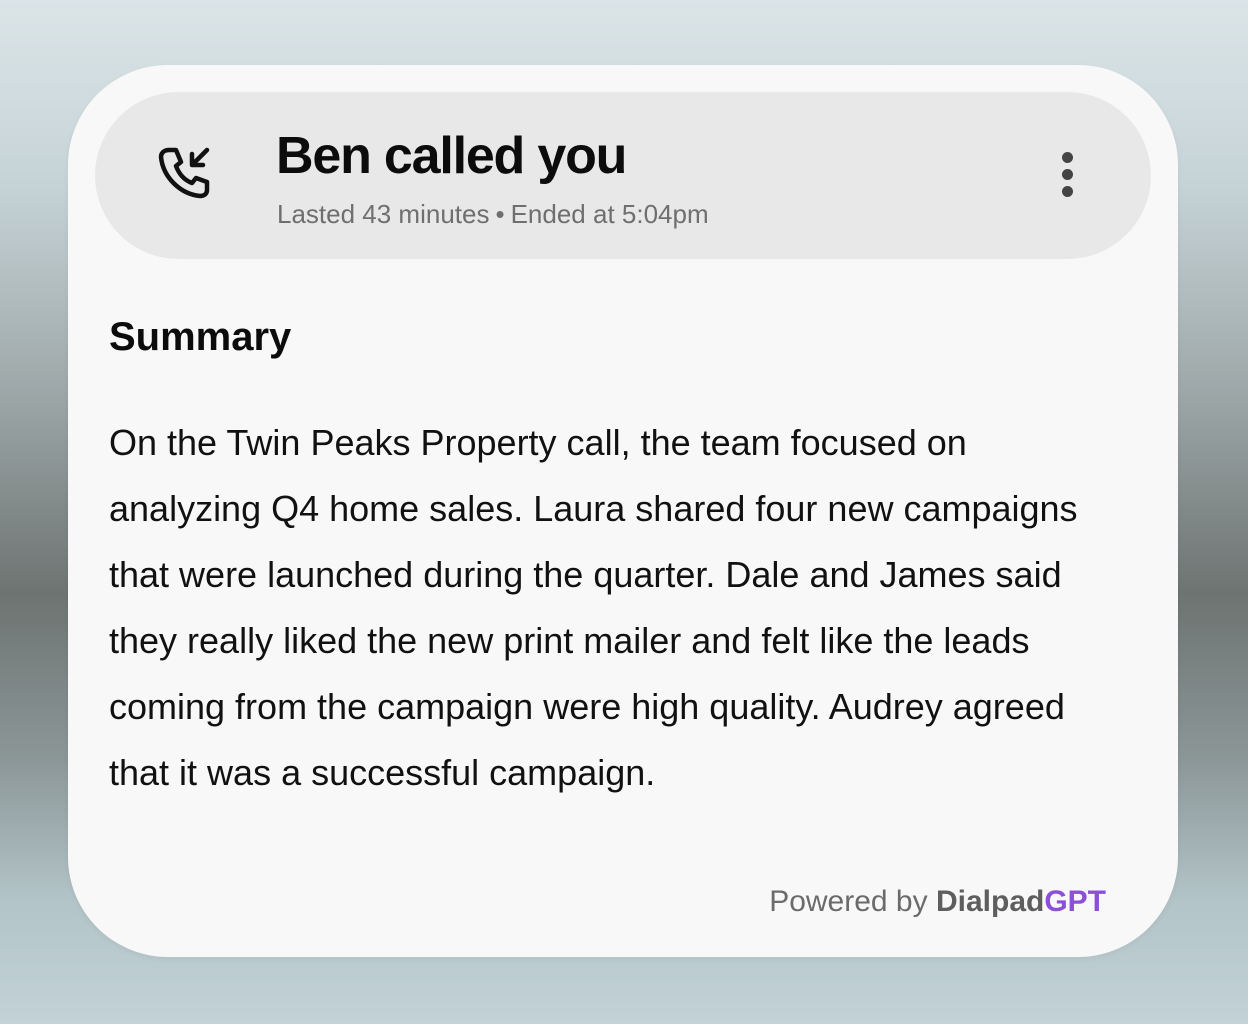  I want to click on brand-gpt: GPT, so click(1075, 901).